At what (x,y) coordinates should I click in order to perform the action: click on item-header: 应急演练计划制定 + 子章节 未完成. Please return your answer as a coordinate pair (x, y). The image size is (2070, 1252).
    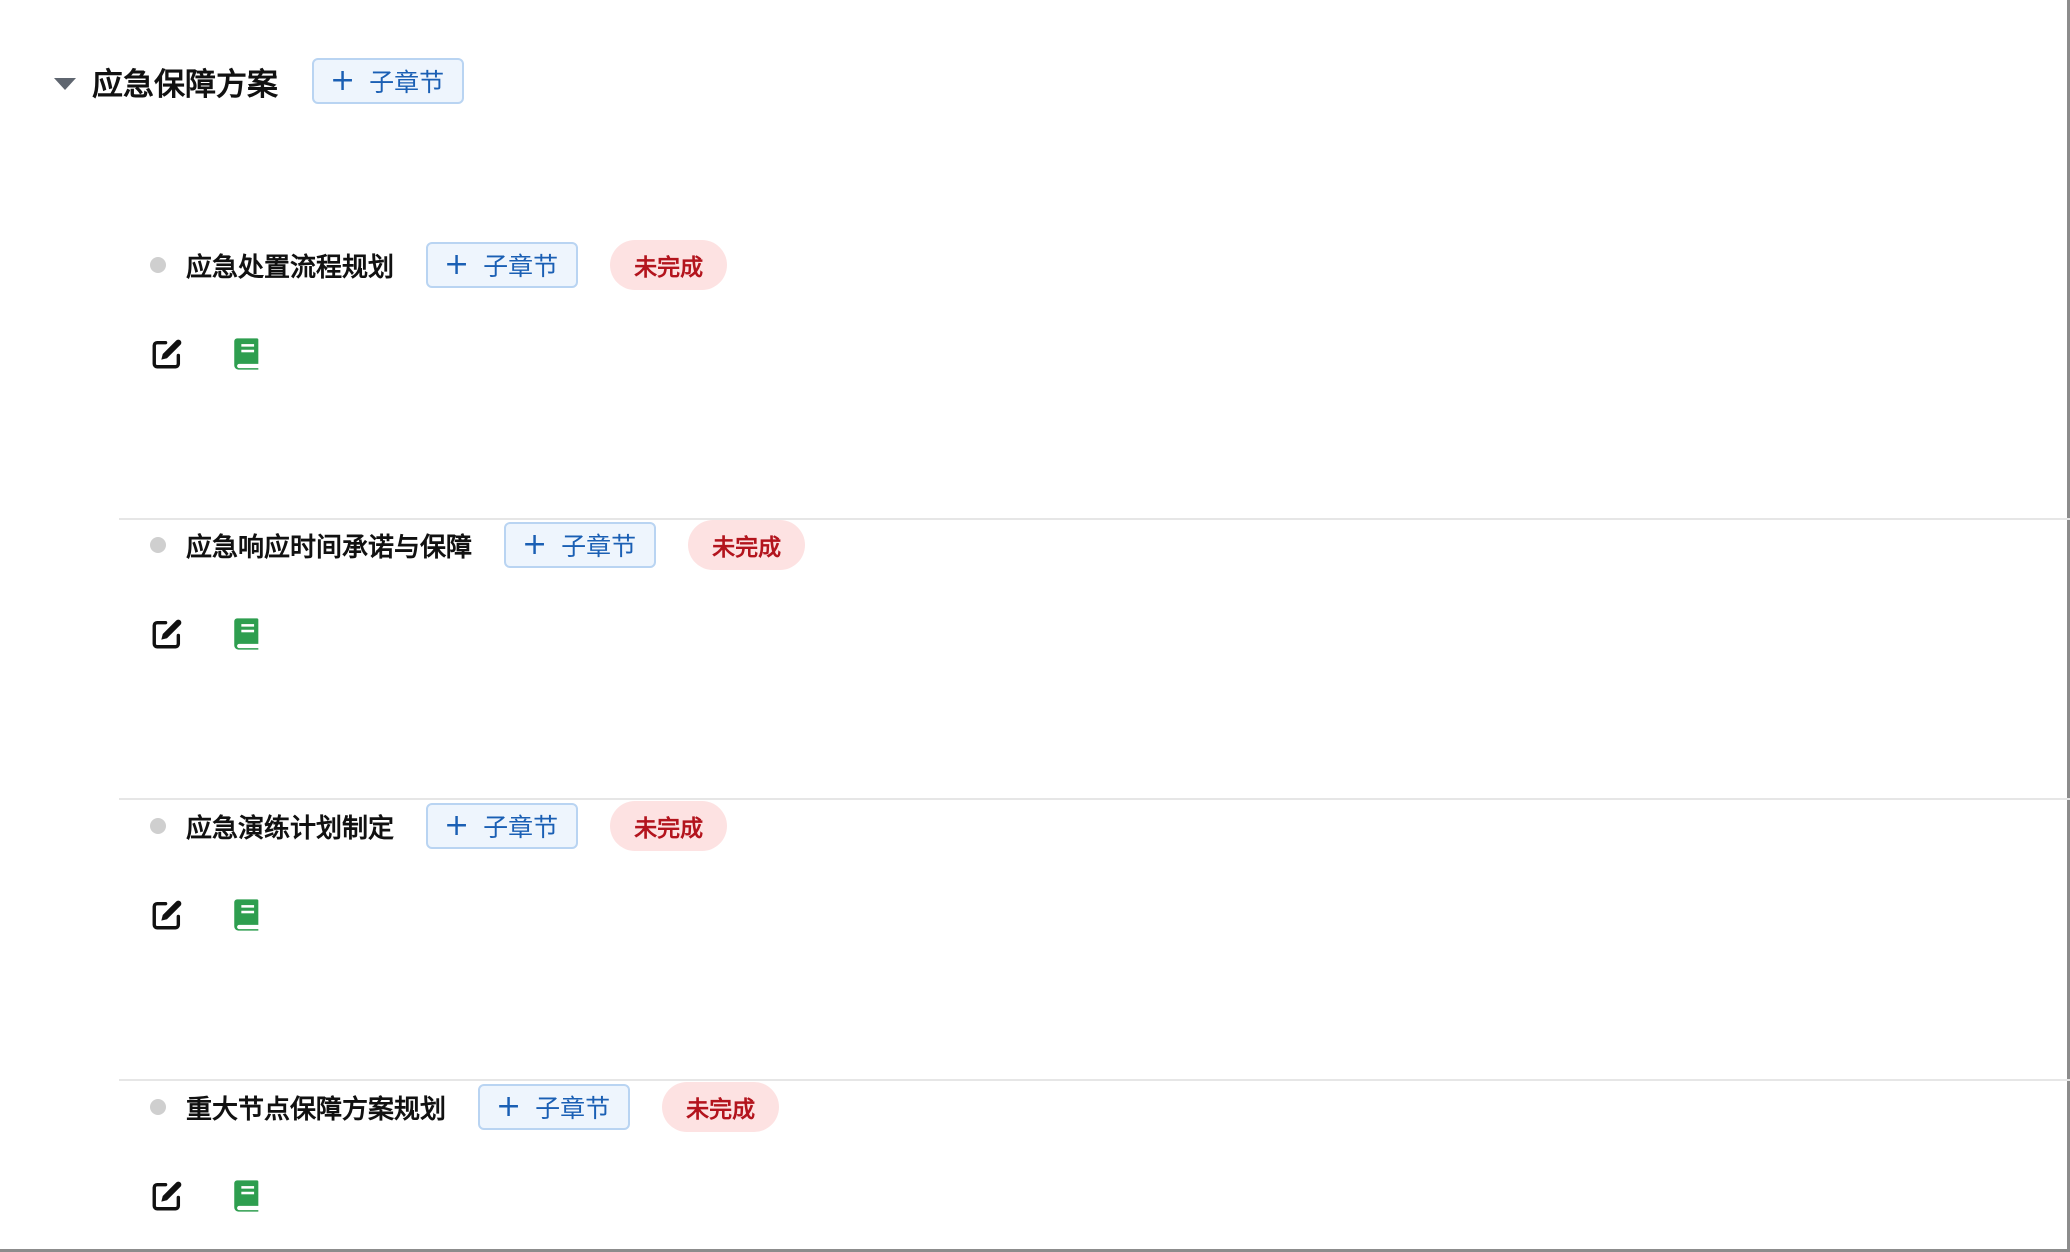
    Looking at the image, I should click on (439, 826).